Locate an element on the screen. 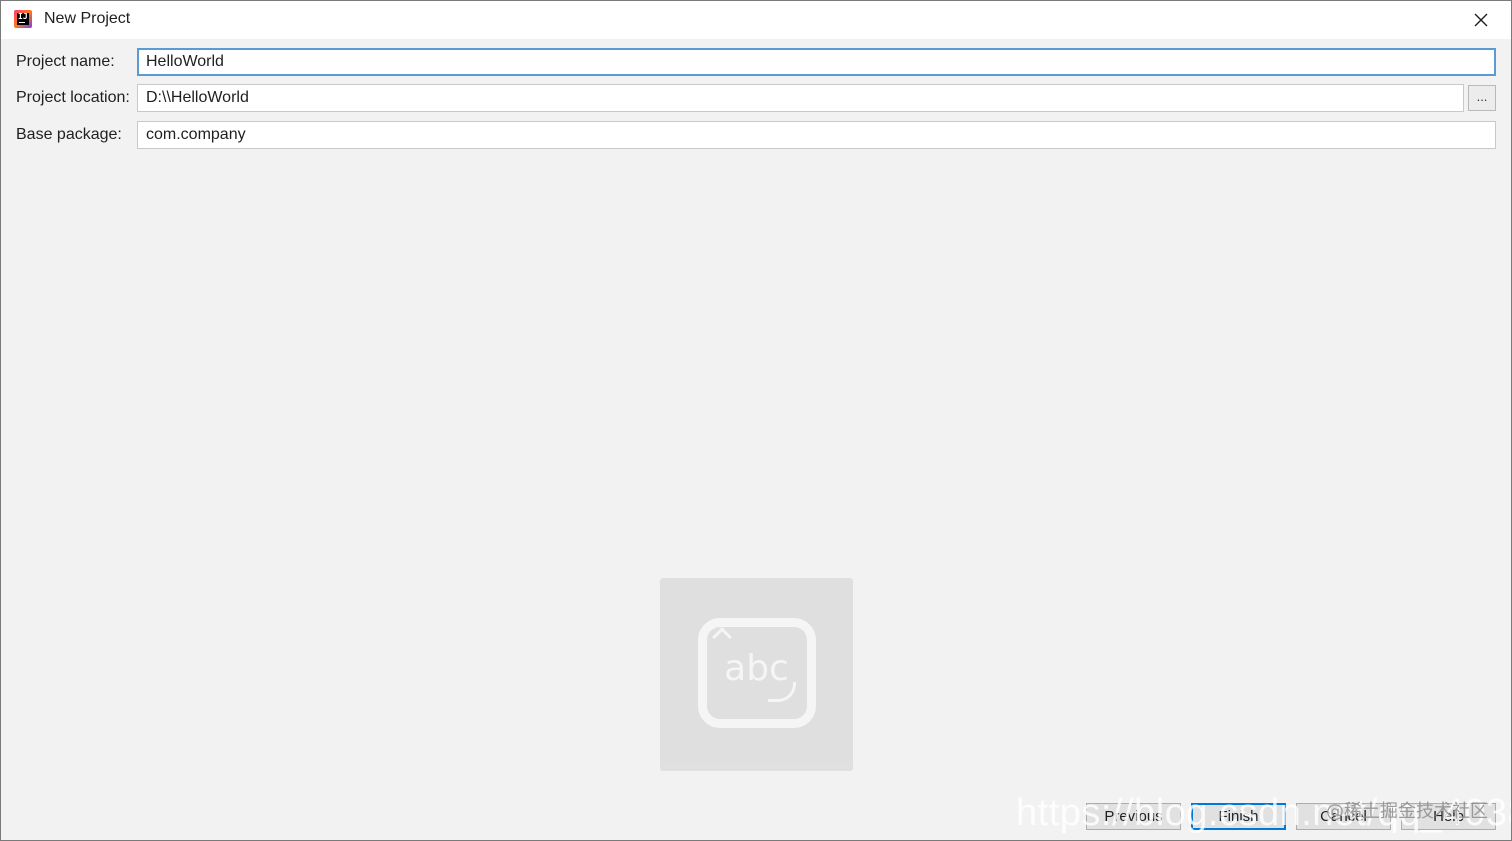 This screenshot has width=1512, height=841. base-package-row: Base package: is located at coordinates (756, 135).